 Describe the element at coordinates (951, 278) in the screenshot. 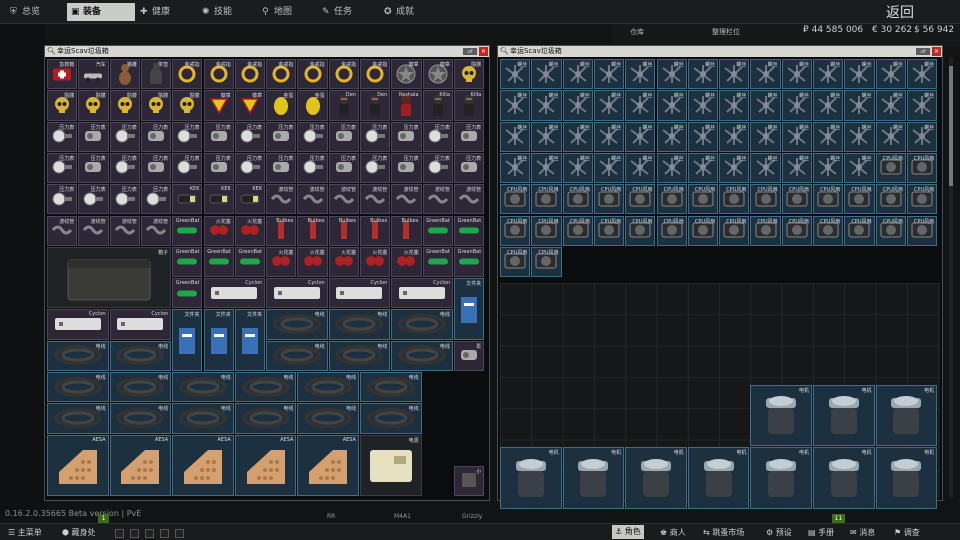

I see `stash-scrollbar` at that location.